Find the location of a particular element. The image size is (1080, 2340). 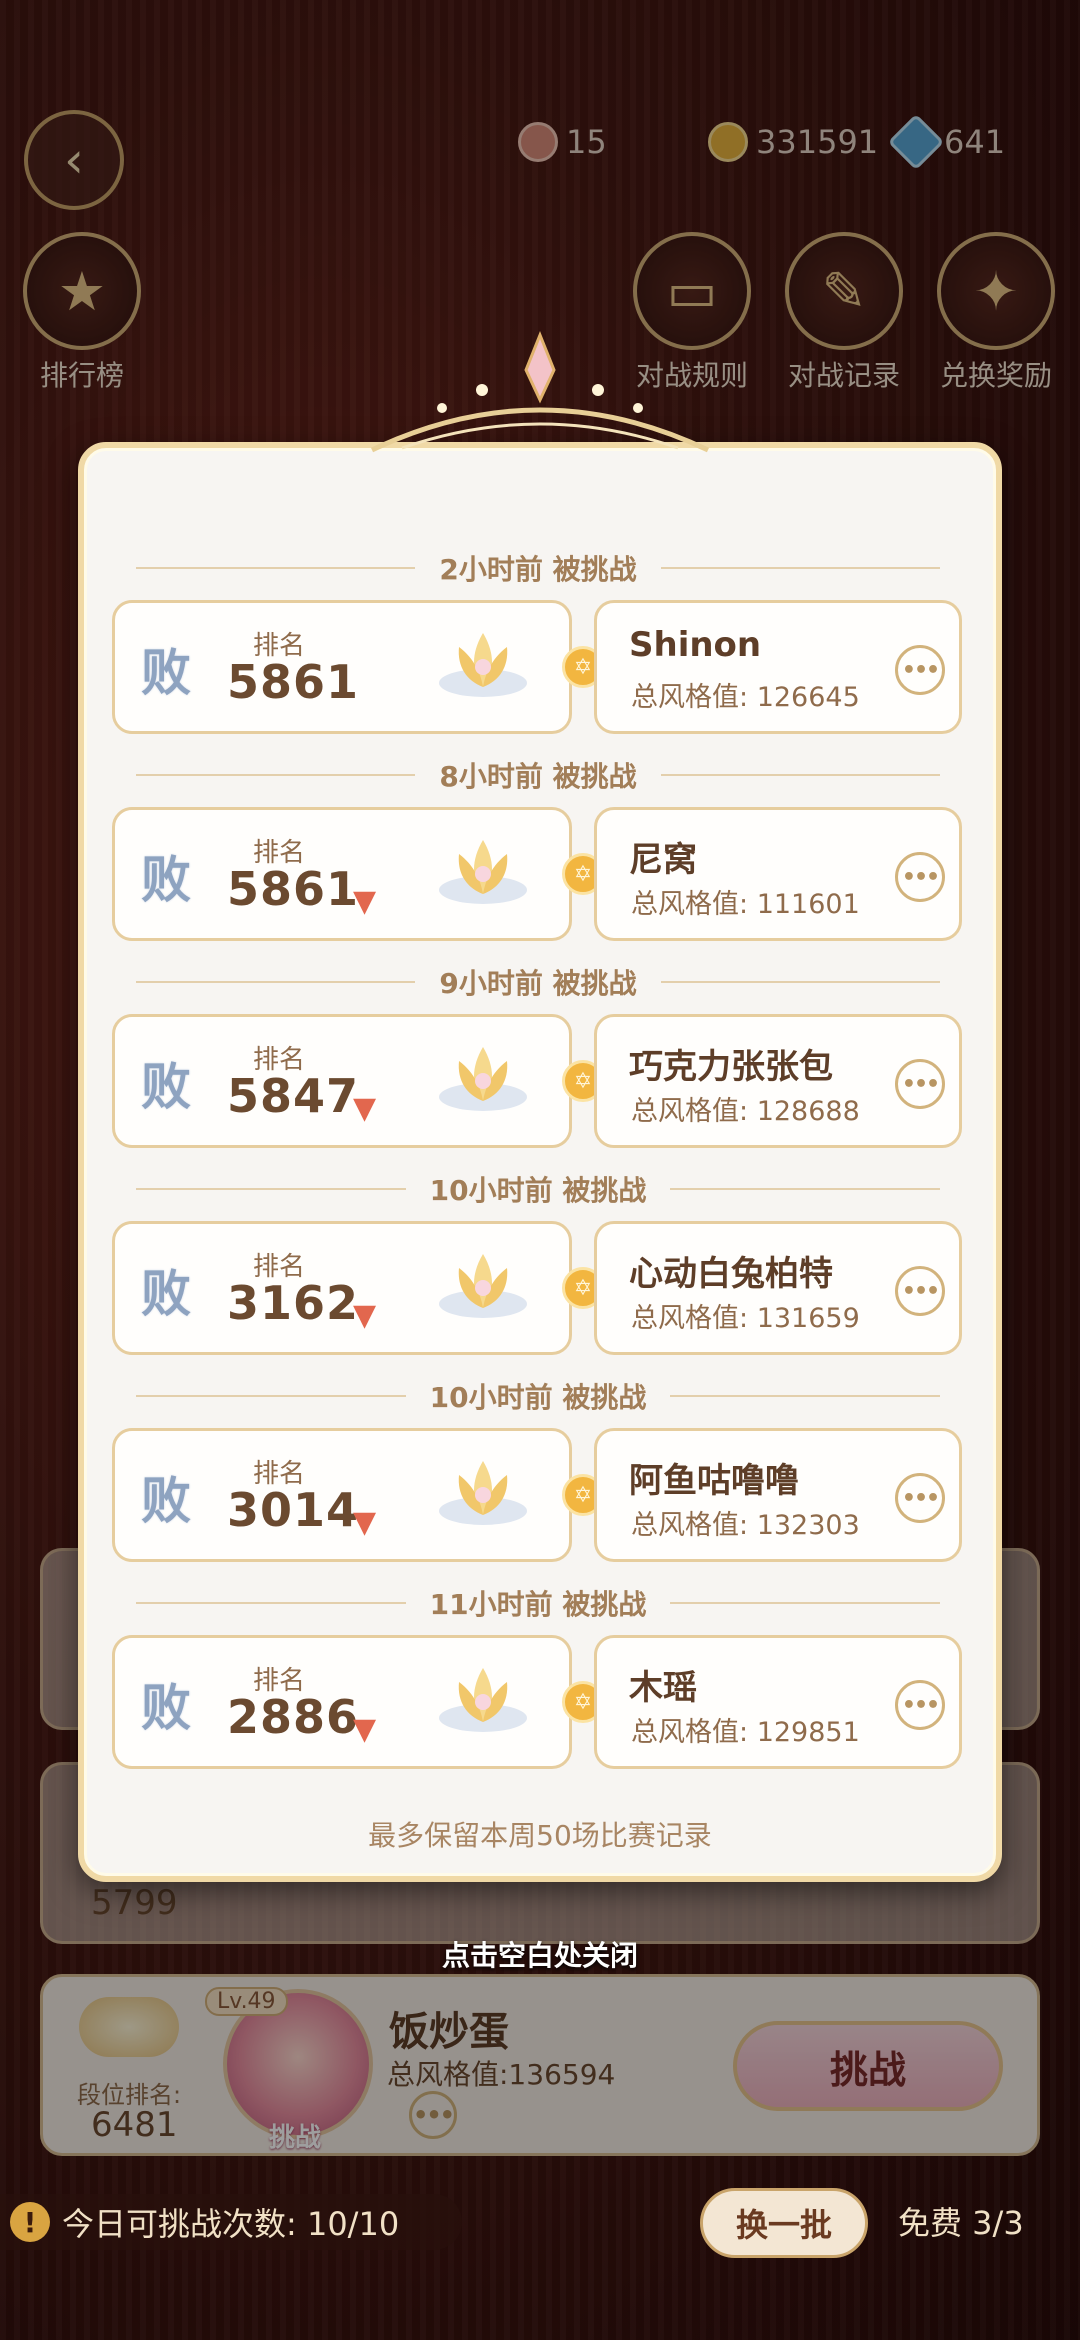

style-value: 126645 is located at coordinates (808, 697).